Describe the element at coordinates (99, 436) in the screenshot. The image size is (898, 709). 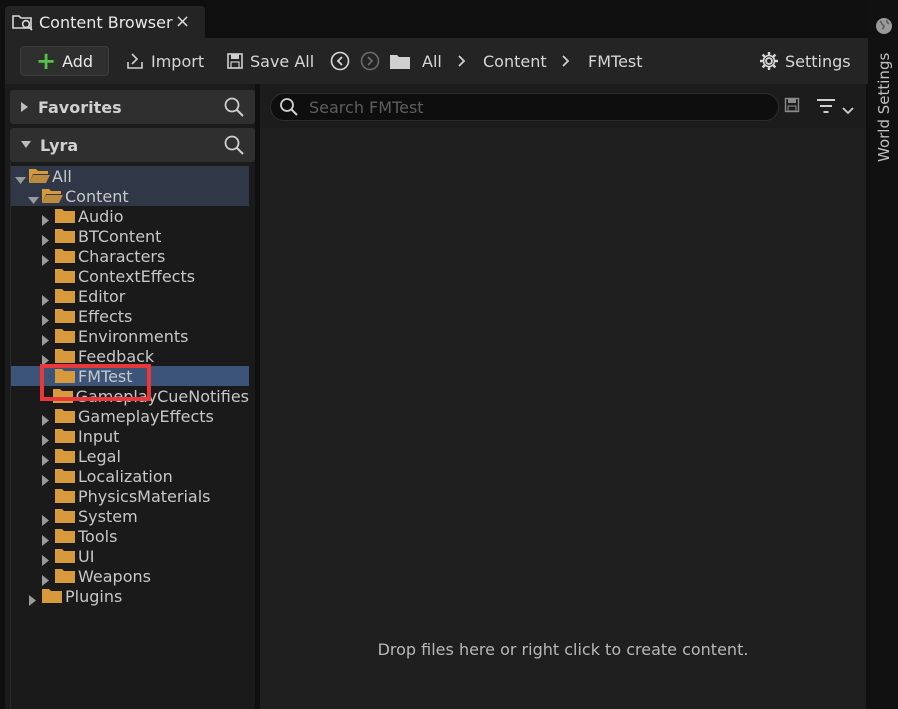
I see `tree-item-label: Input` at that location.